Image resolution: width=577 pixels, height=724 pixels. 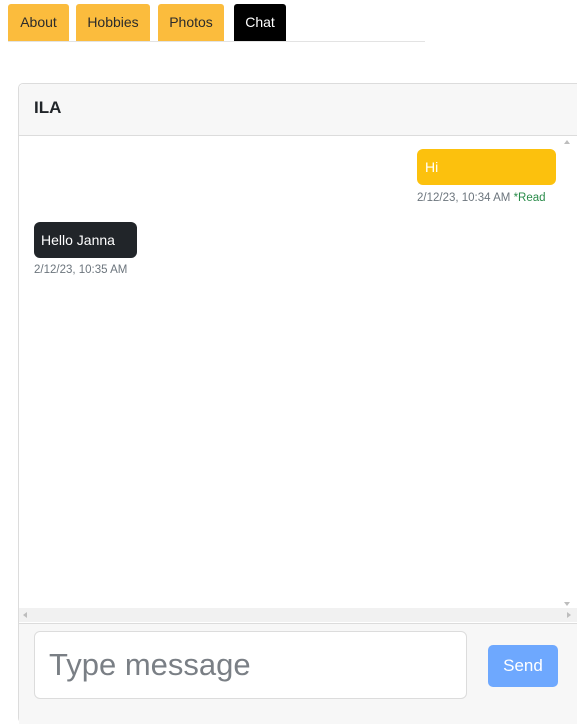 What do you see at coordinates (85, 240) in the screenshot?
I see `incoming-message: Hello Janna` at bounding box center [85, 240].